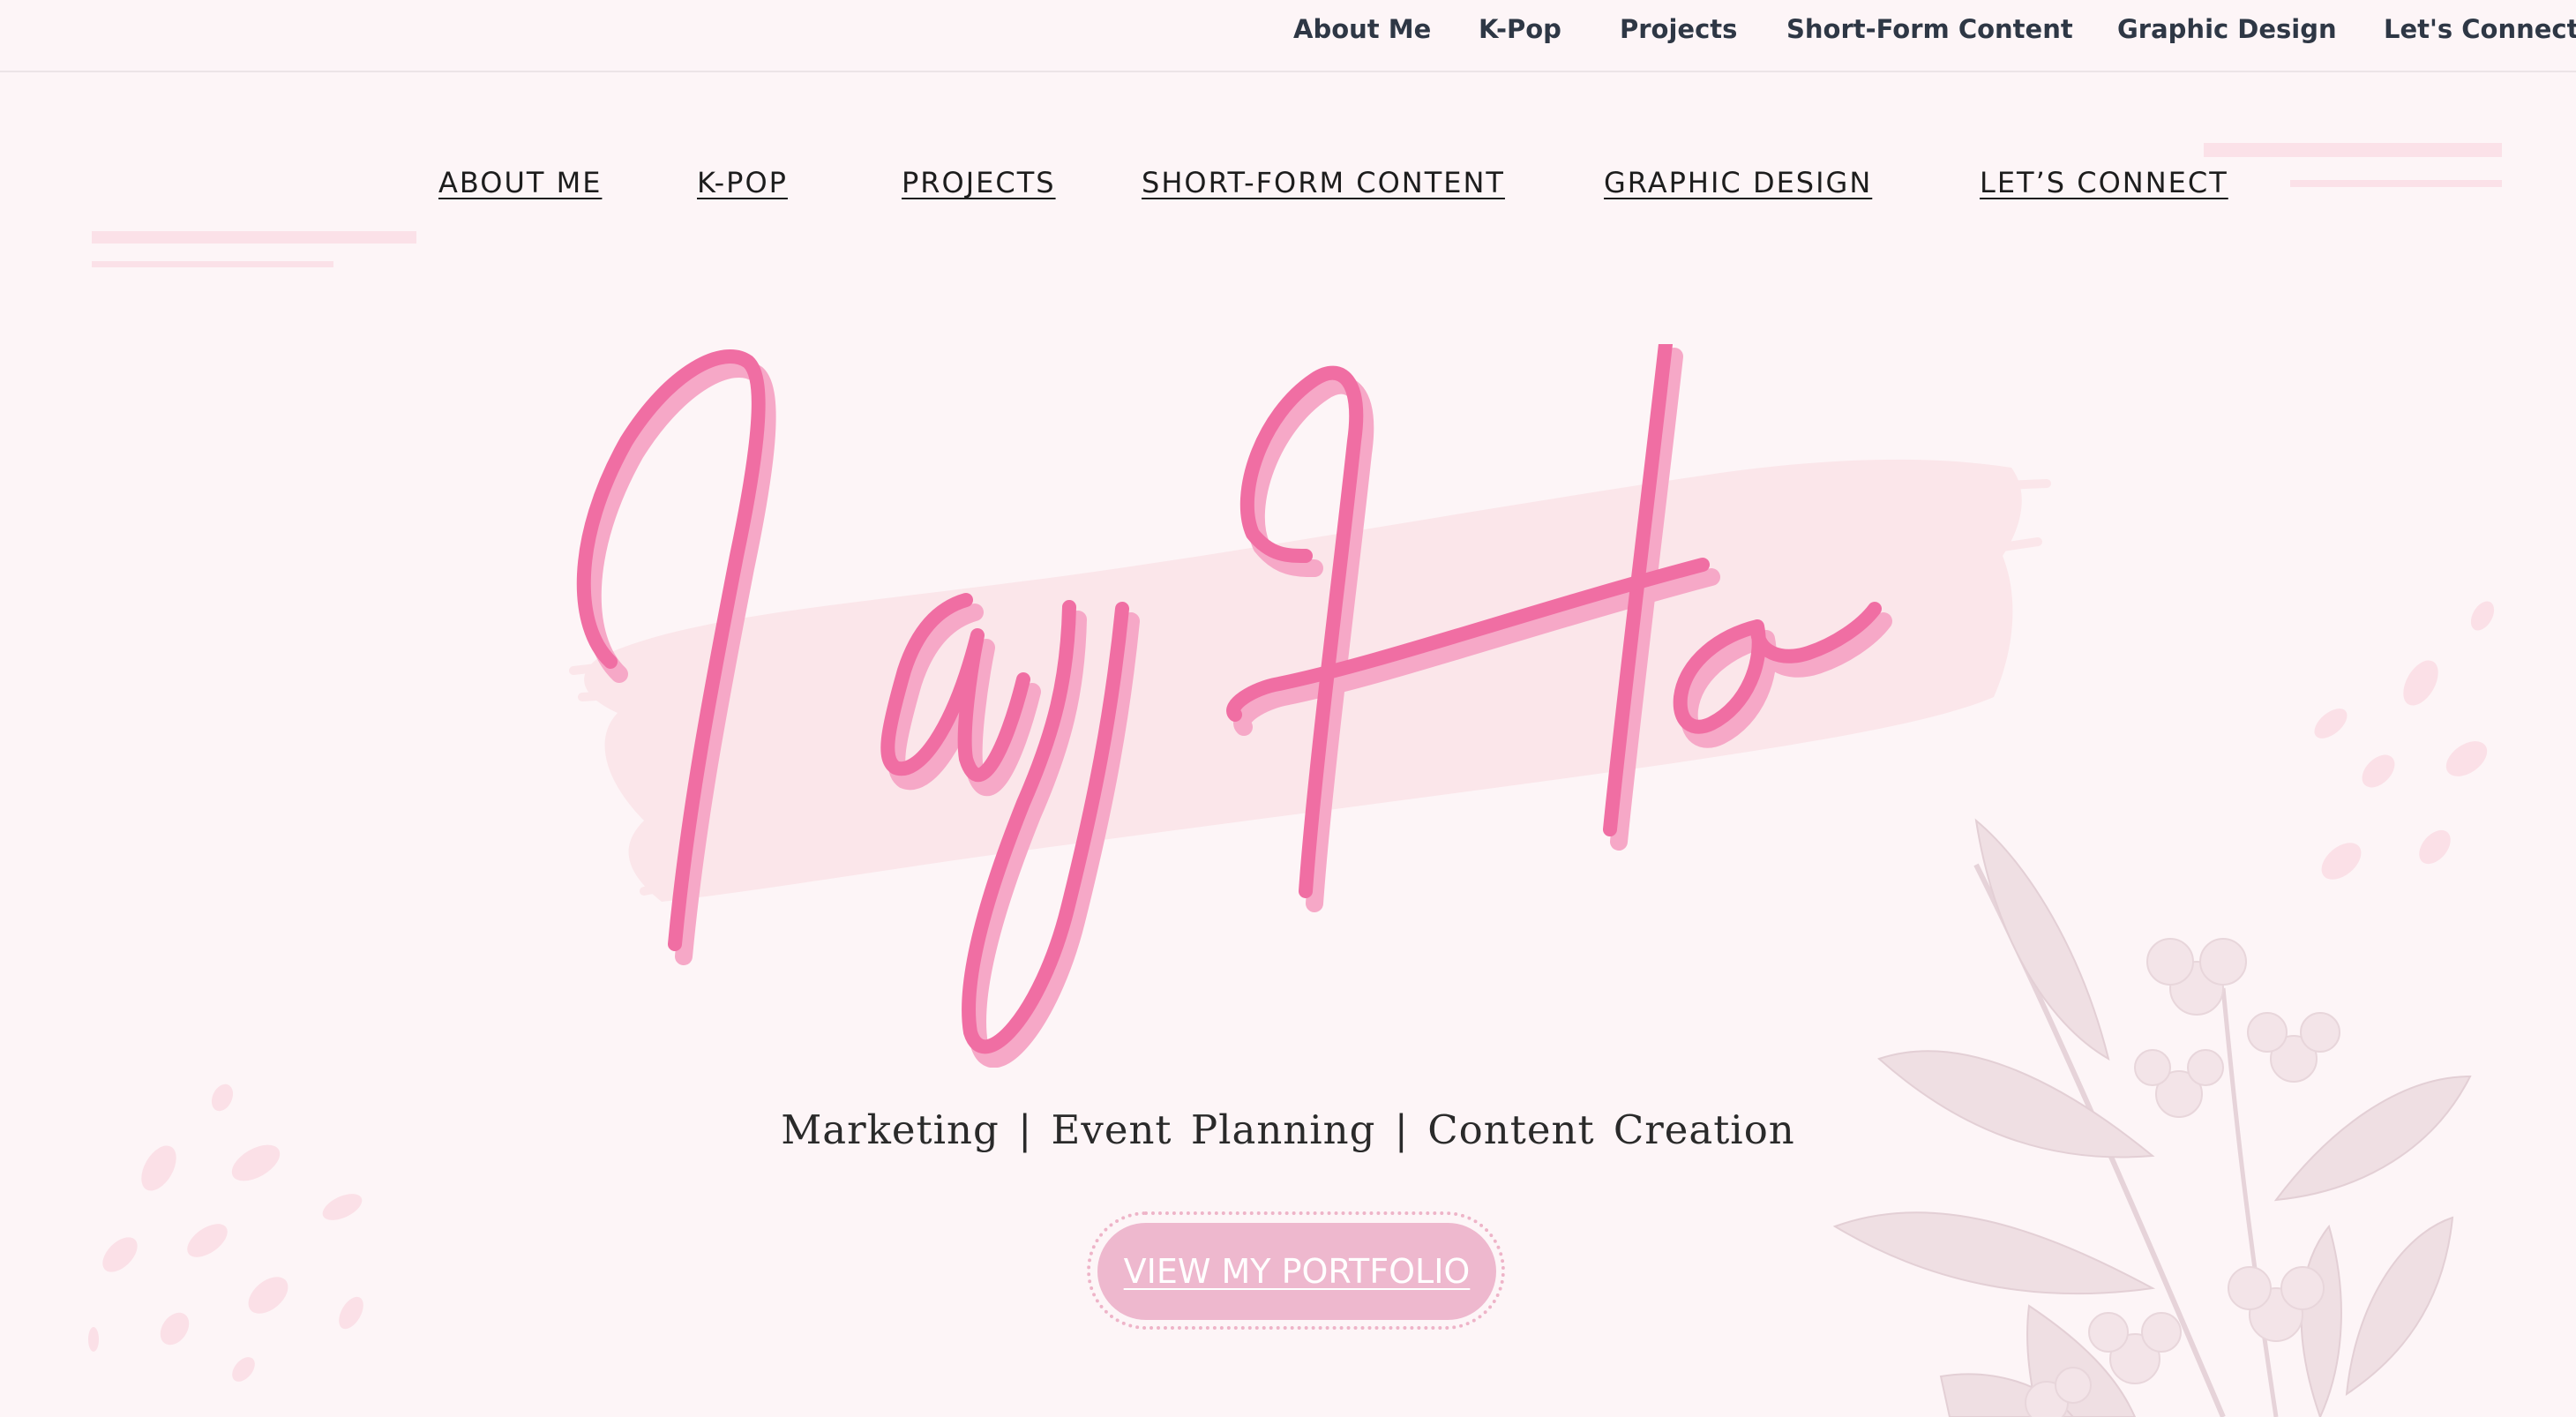  I want to click on hero-nav-about-me: ABOUT ME, so click(520, 182).